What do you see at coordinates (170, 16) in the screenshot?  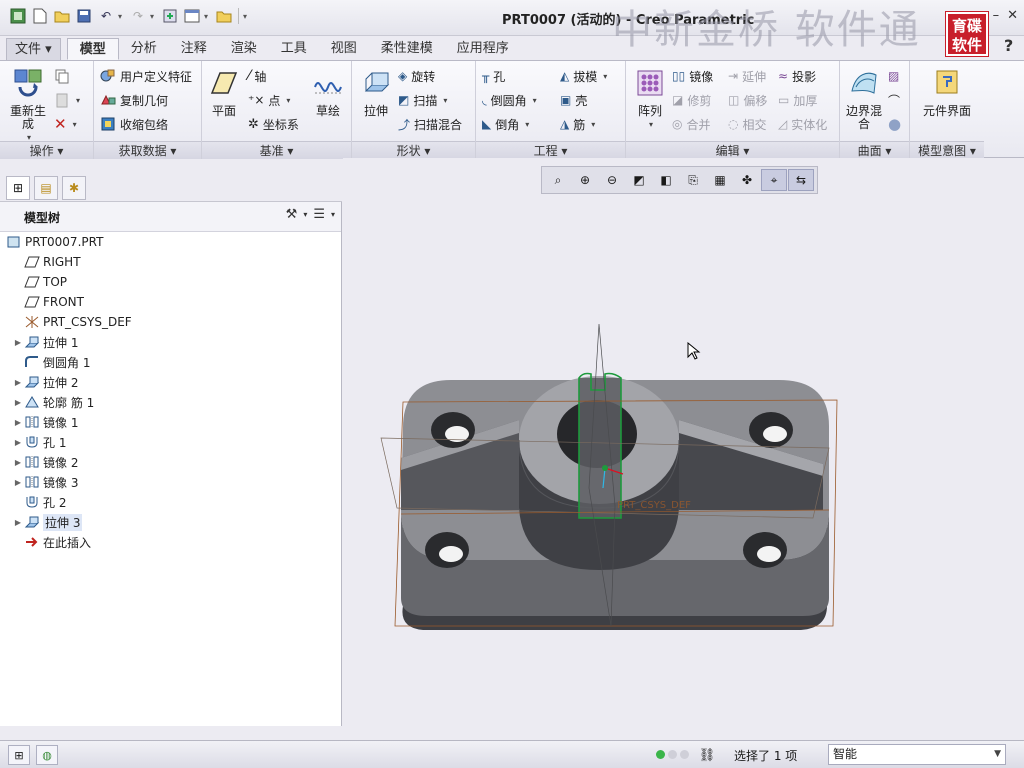 I see `regenerate-small-icon` at bounding box center [170, 16].